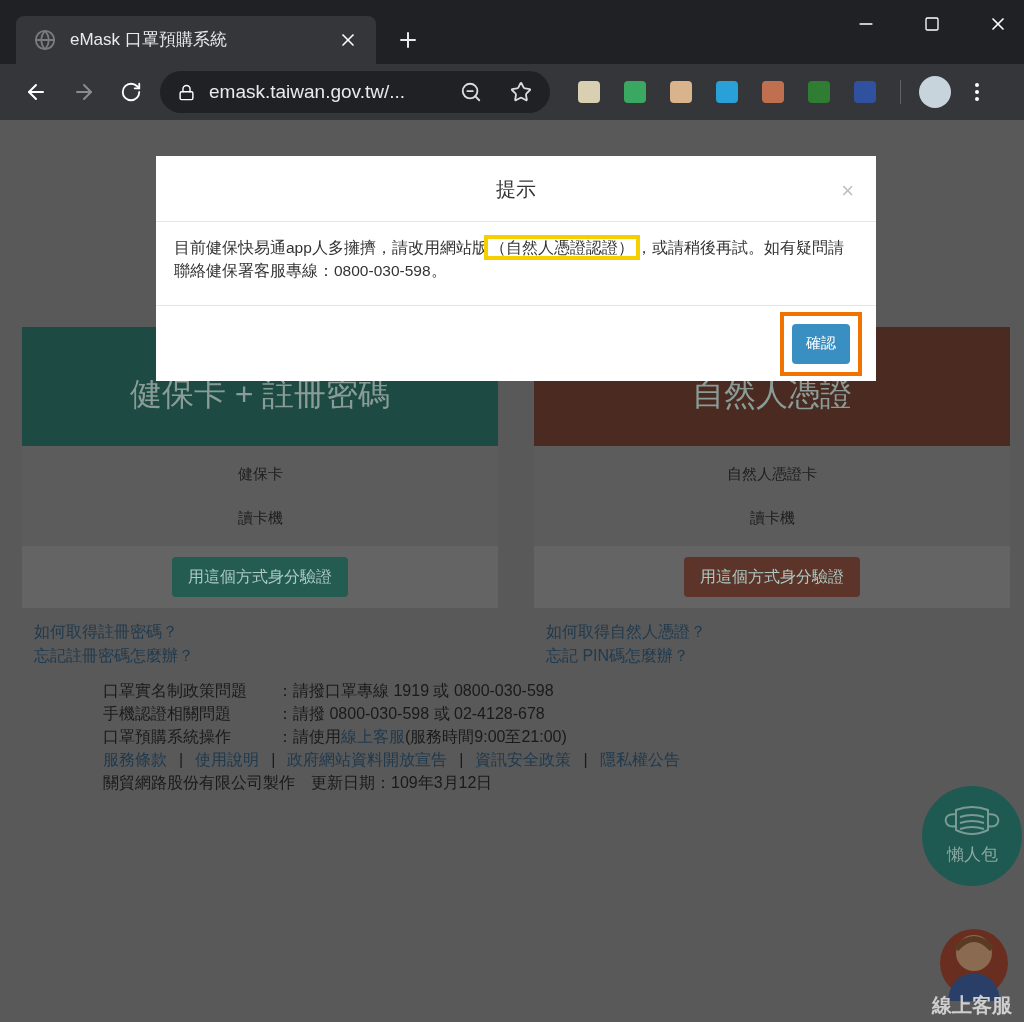 The width and height of the screenshot is (1024, 1022). What do you see at coordinates (167, 737) in the screenshot?
I see `info-label: 口罩預購系統操作` at bounding box center [167, 737].